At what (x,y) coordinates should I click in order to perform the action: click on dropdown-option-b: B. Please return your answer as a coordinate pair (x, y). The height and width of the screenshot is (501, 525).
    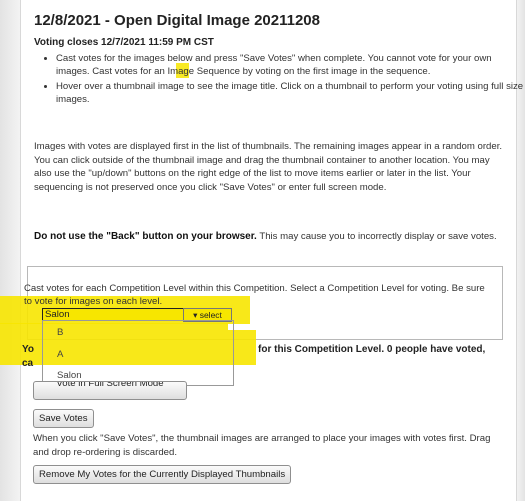
    Looking at the image, I should click on (60, 332).